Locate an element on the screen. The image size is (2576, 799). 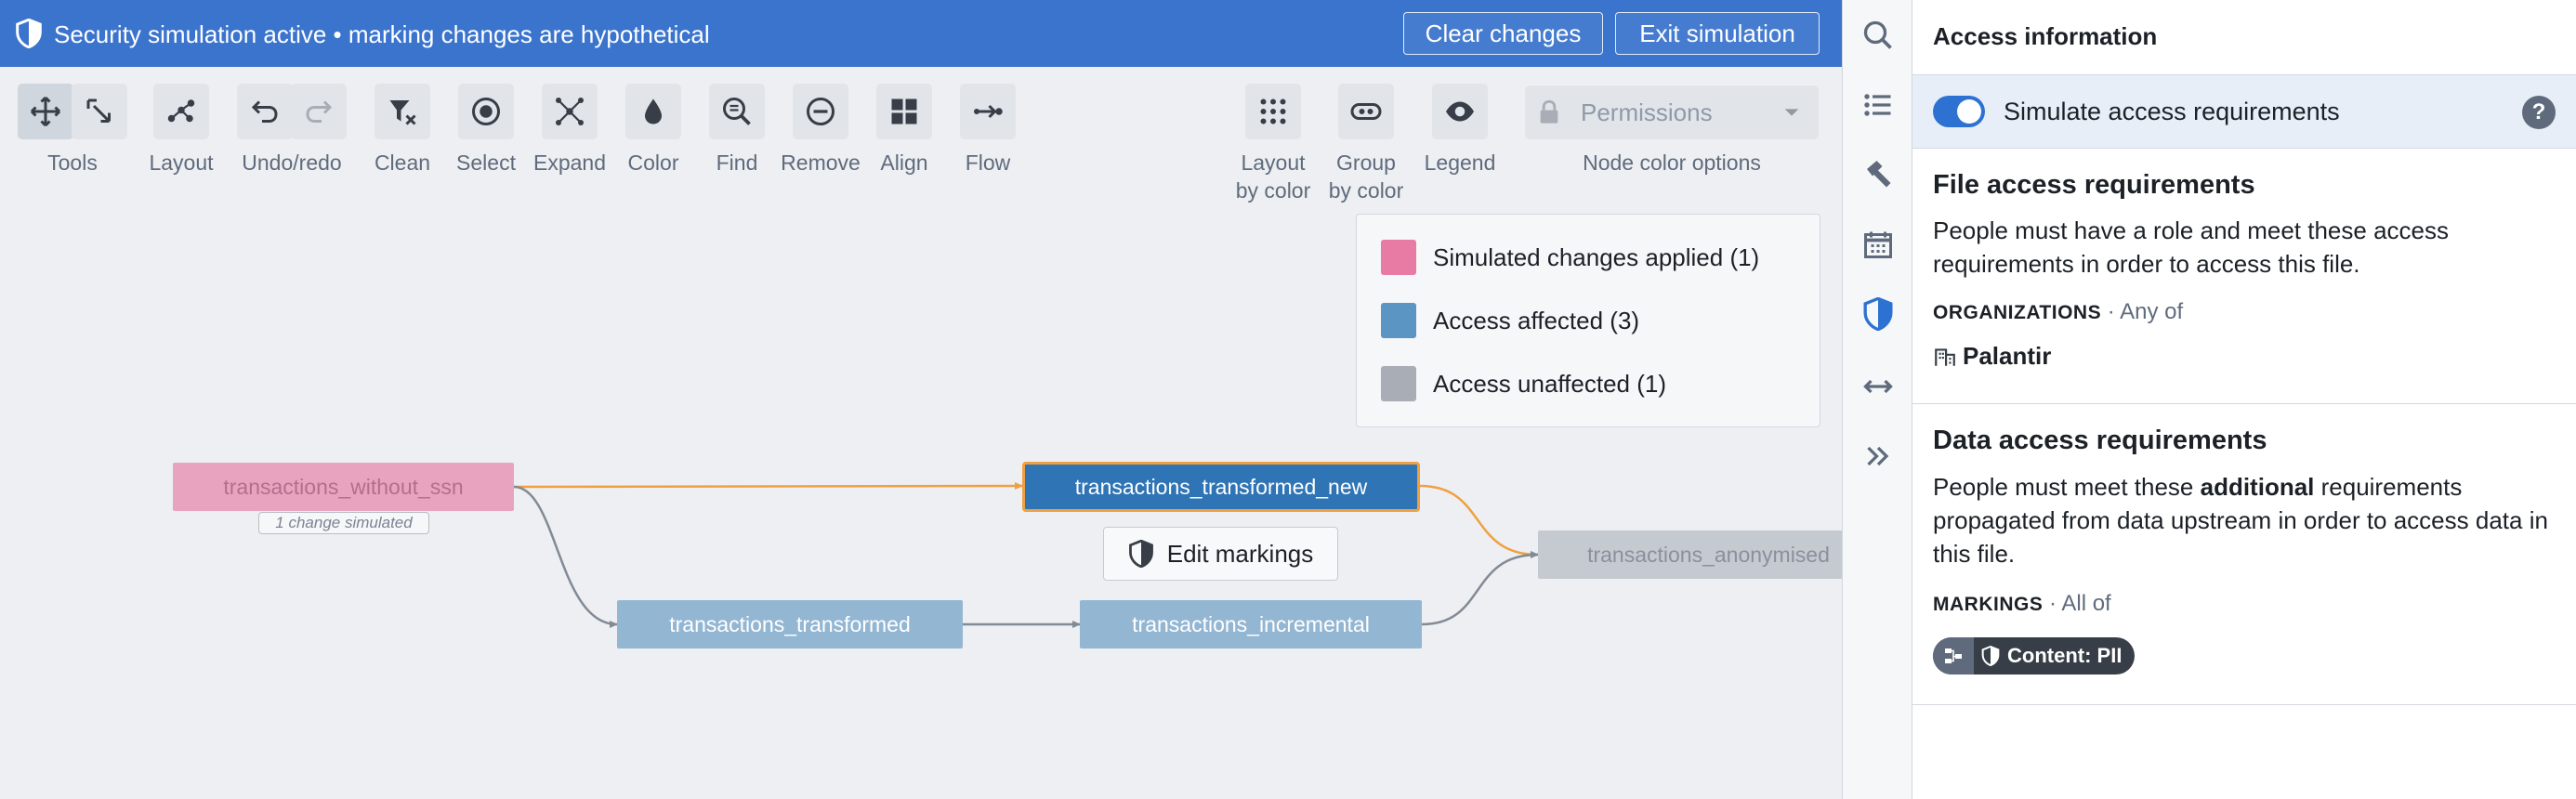
rail-build-button is located at coordinates (1878, 174).